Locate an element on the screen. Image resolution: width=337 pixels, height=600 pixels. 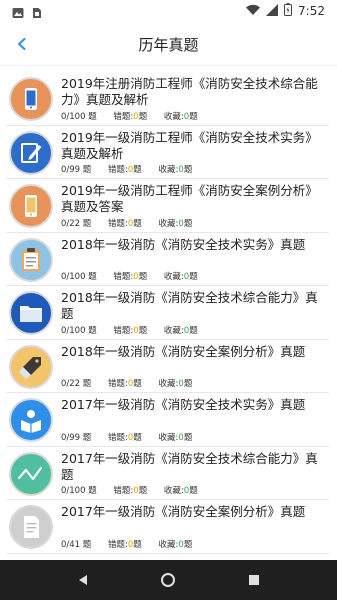
list-item: 2018年一级消防《消防安全案例分析》真题 0/22 题 错题:0题 收藏:0题 is located at coordinates (167, 366).